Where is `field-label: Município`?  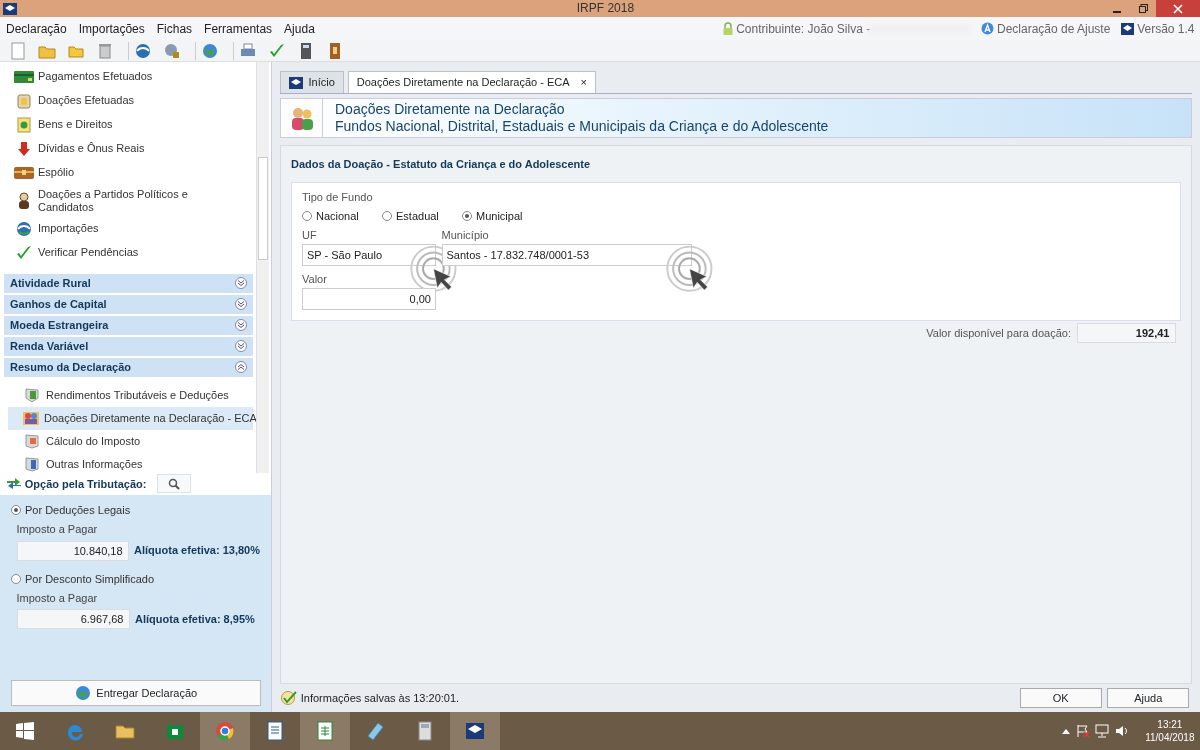
field-label: Município is located at coordinates (465, 235).